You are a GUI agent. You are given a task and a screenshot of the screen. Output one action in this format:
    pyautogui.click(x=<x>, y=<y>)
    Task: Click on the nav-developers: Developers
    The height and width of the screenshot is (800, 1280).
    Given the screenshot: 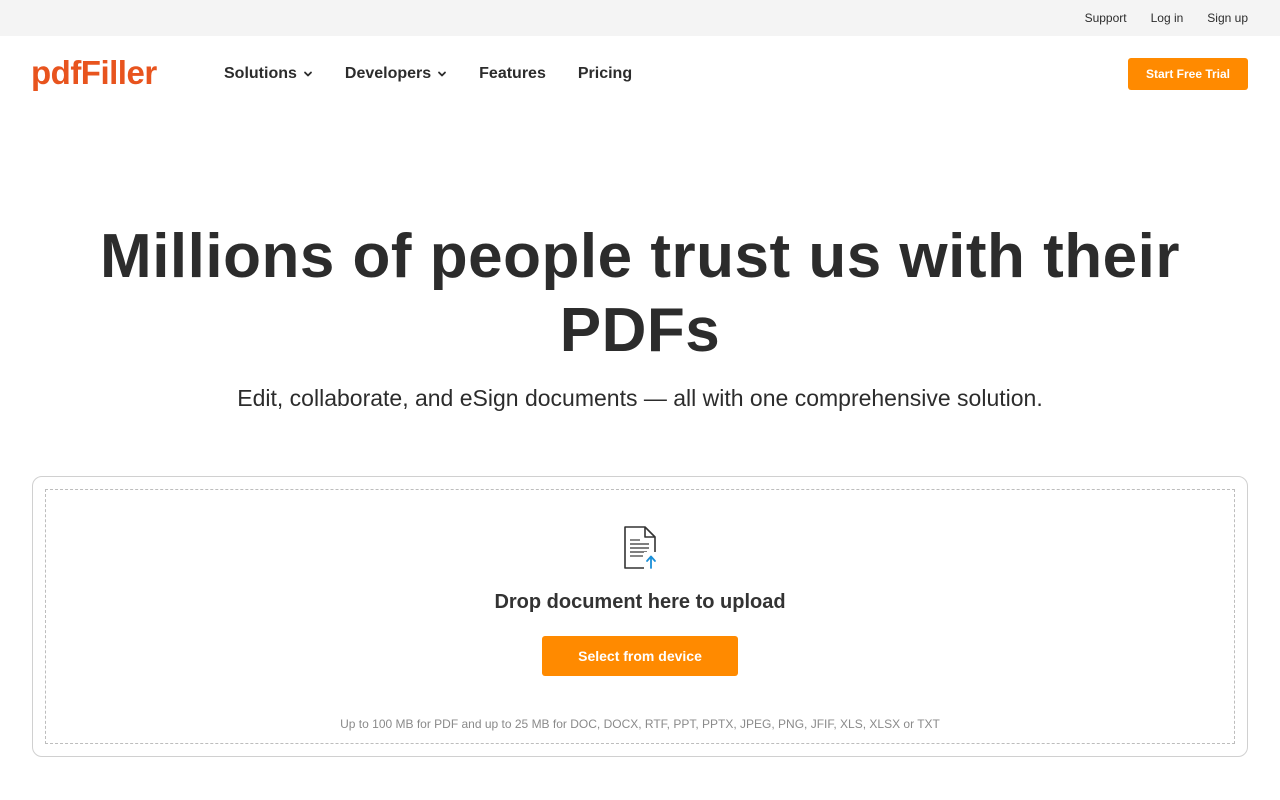 What is the action you would take?
    pyautogui.click(x=396, y=74)
    